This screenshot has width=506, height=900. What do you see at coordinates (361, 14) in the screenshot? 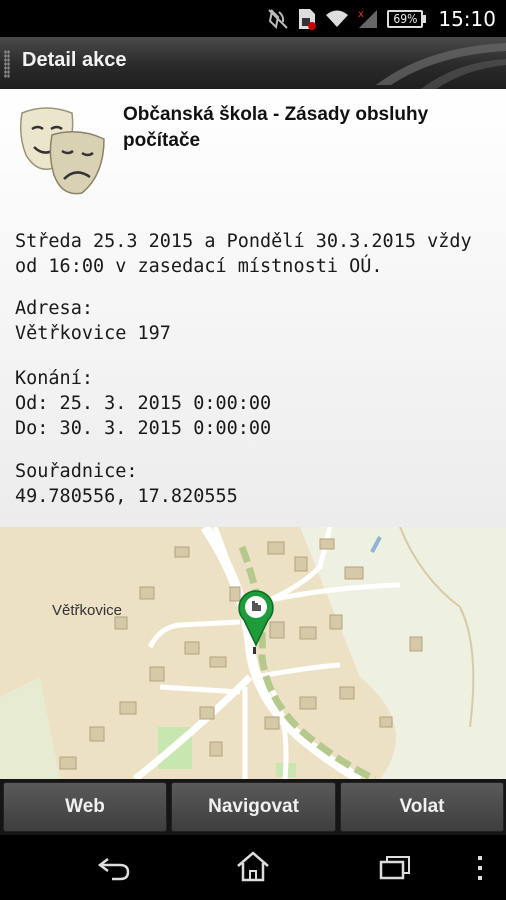
I see `svg-text: x` at bounding box center [361, 14].